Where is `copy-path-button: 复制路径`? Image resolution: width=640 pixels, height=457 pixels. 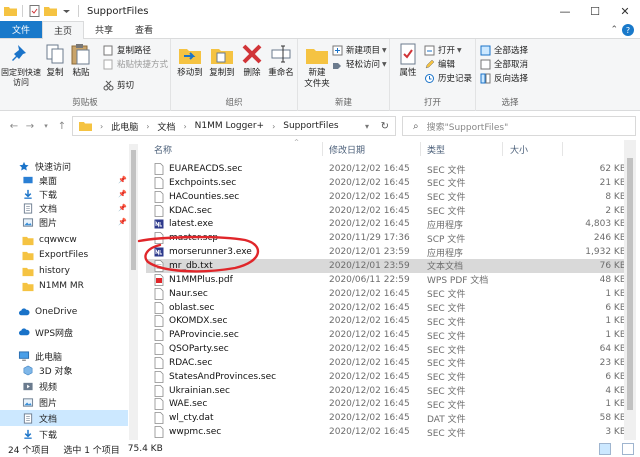
copy-path-button: 复制路径 is located at coordinates (127, 50).